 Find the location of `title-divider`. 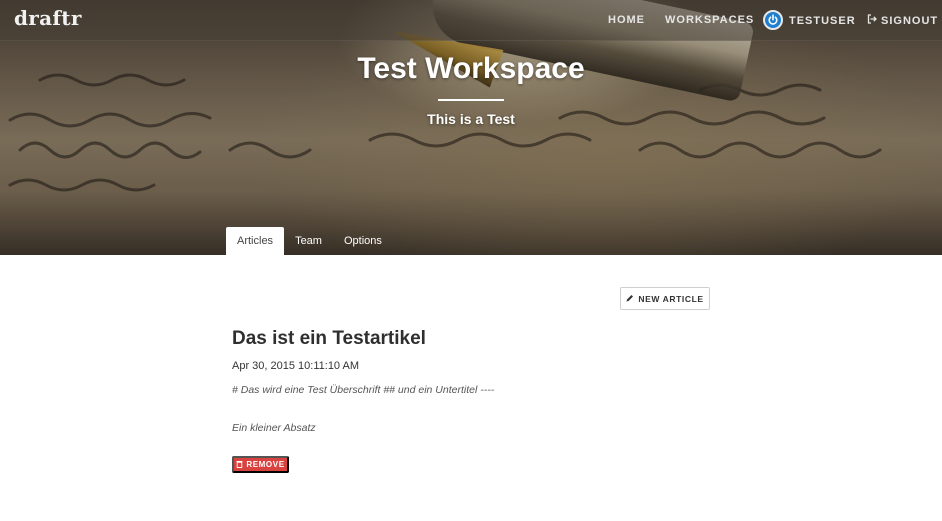

title-divider is located at coordinates (471, 100).